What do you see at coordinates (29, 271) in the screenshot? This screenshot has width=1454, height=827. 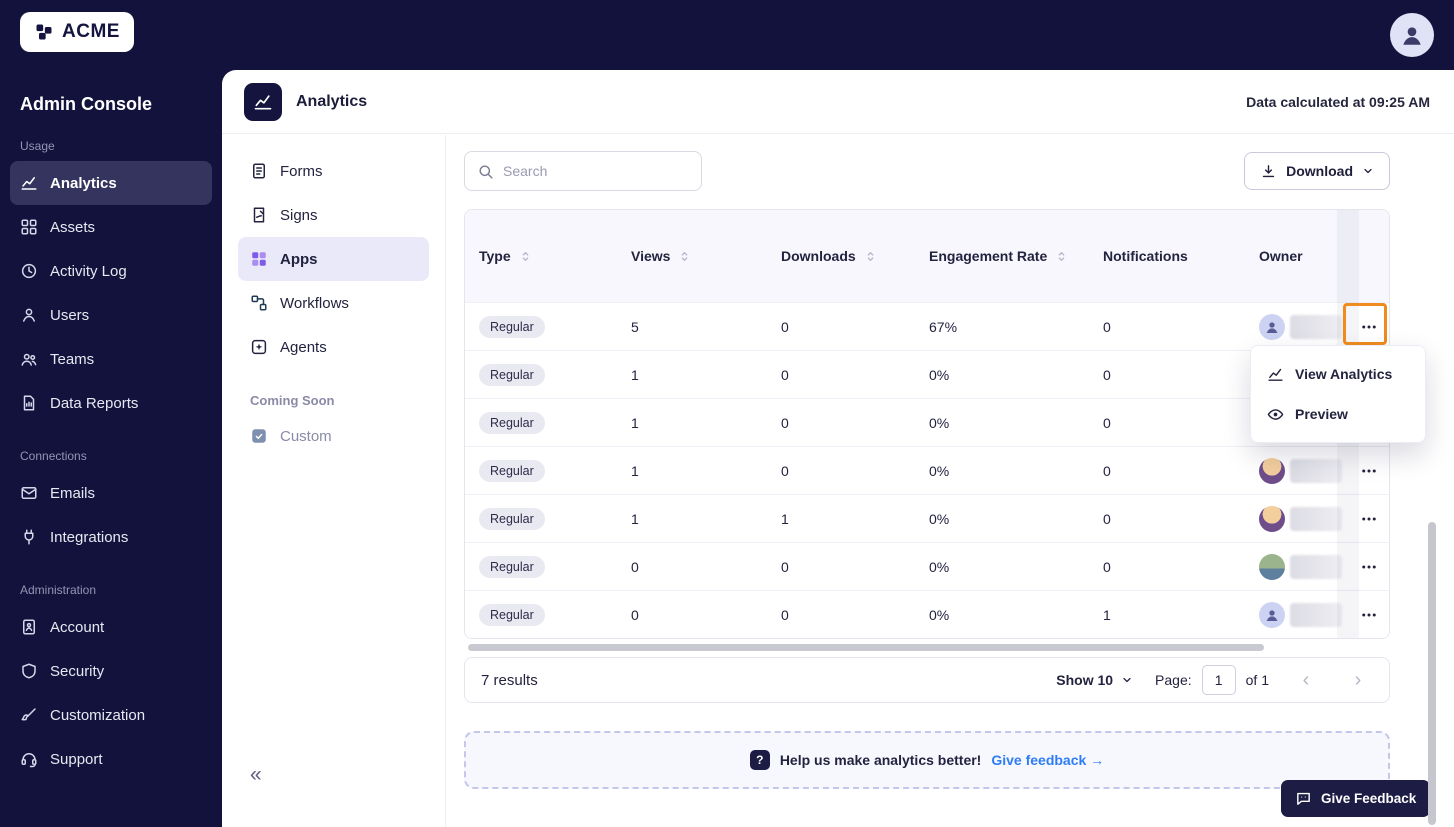 I see `activity-log-icon` at bounding box center [29, 271].